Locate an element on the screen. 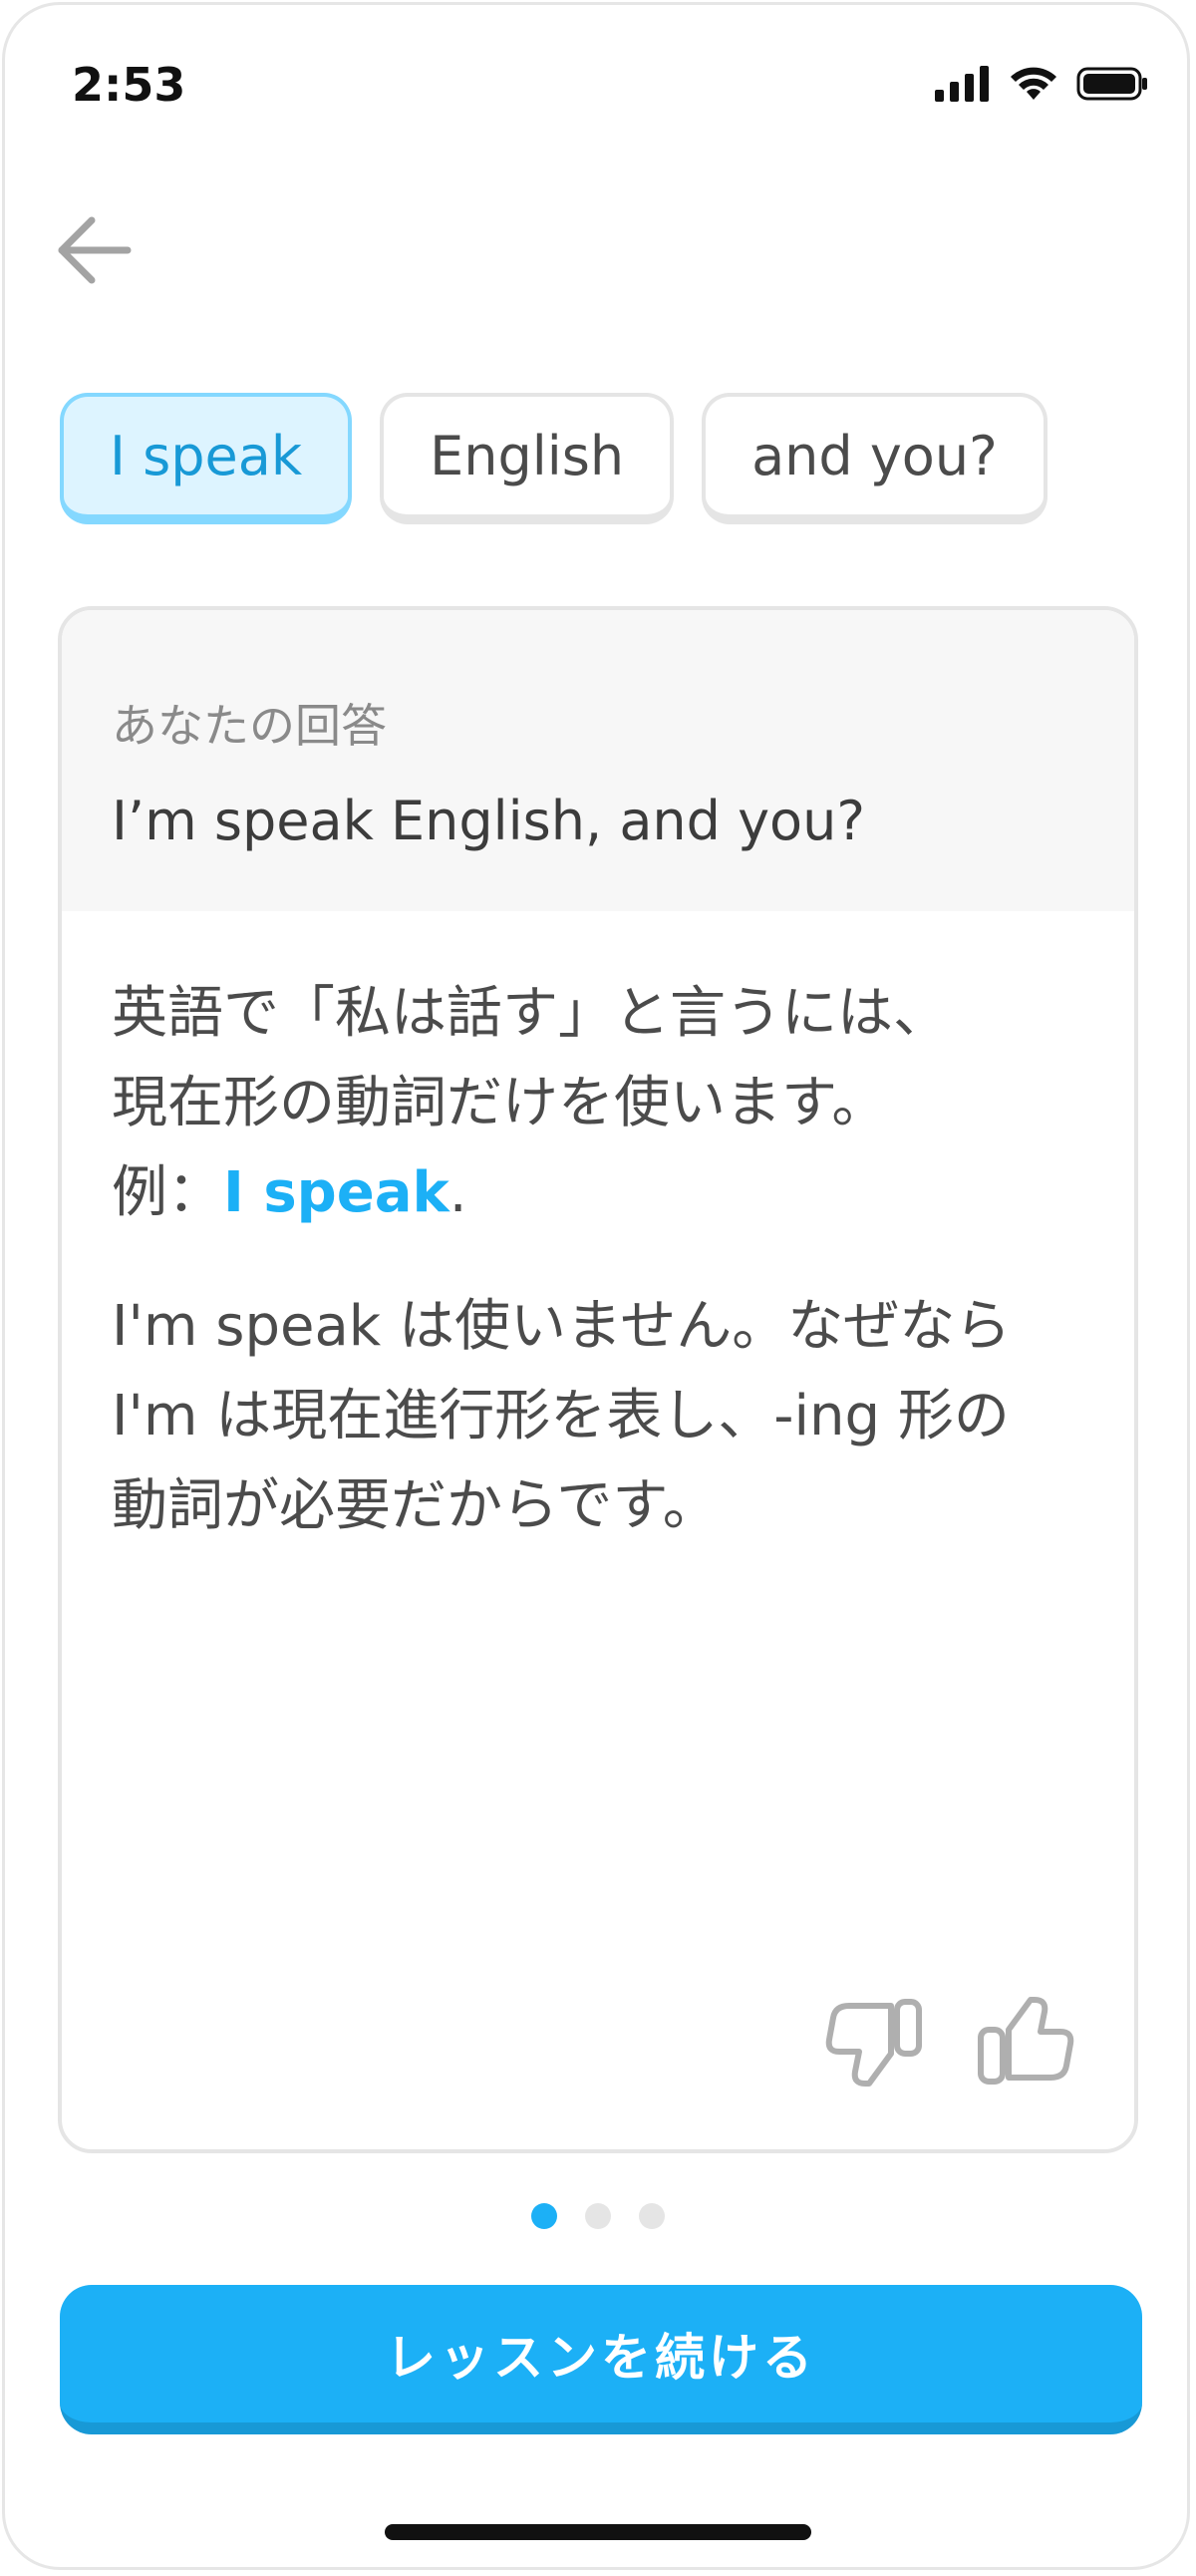  thumbs-up-button is located at coordinates (1024, 2043).